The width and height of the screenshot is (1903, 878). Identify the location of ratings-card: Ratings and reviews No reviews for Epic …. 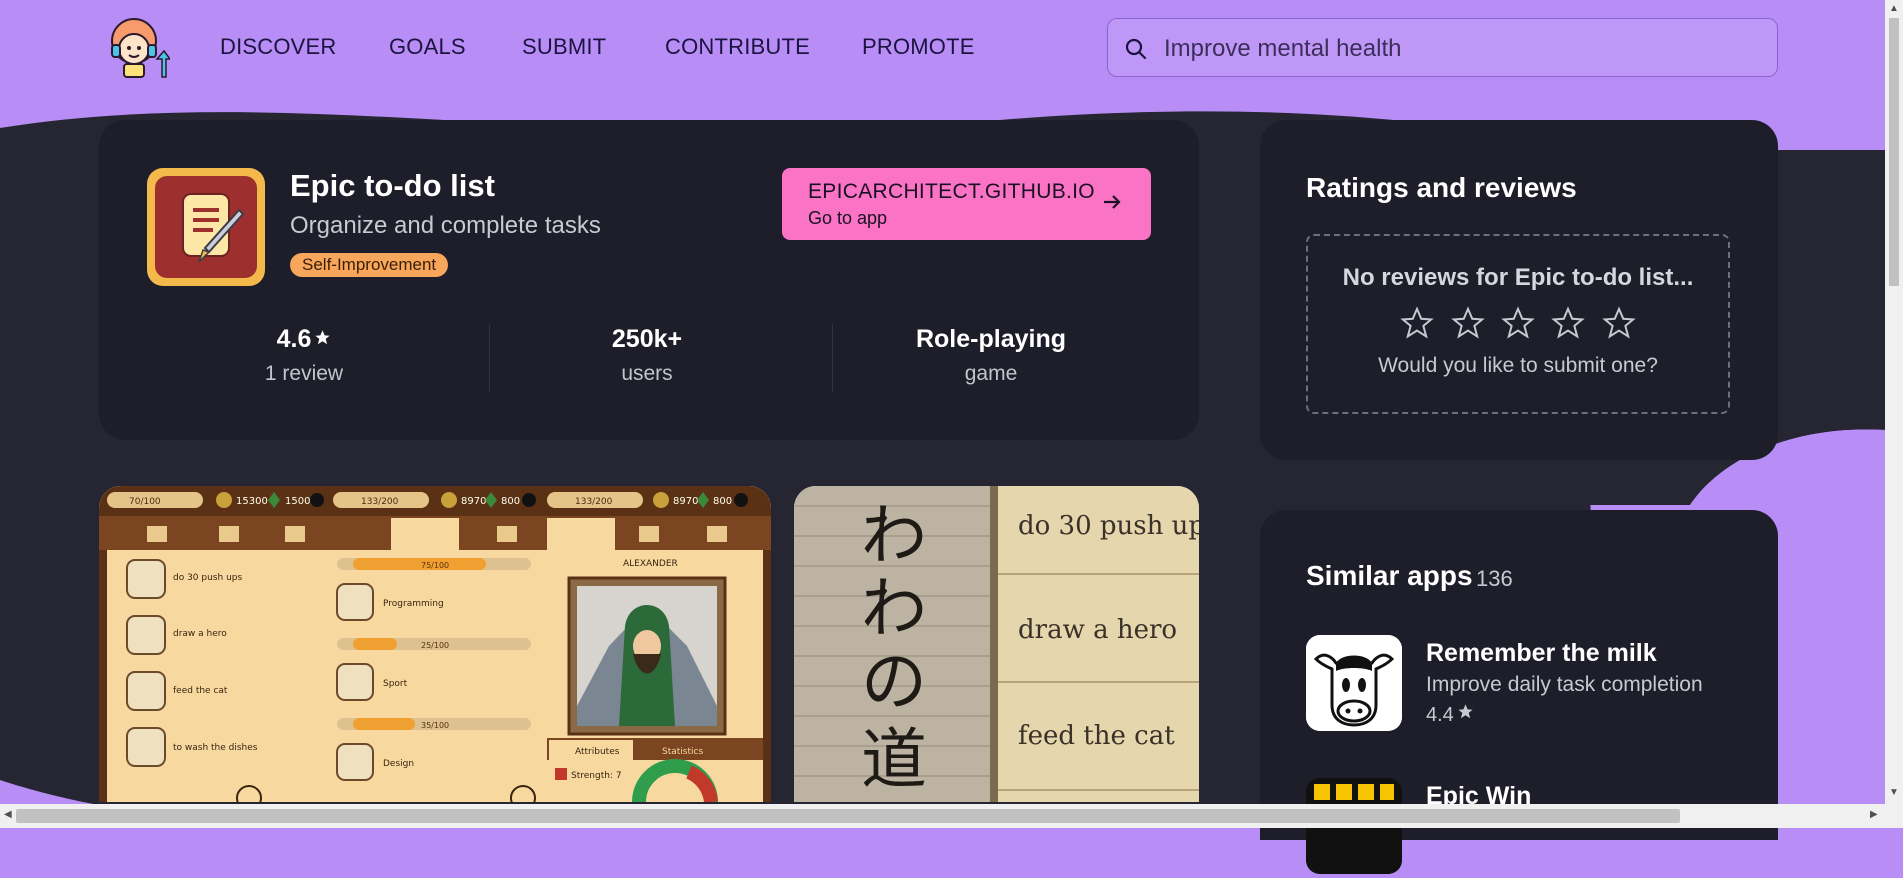
(1519, 290).